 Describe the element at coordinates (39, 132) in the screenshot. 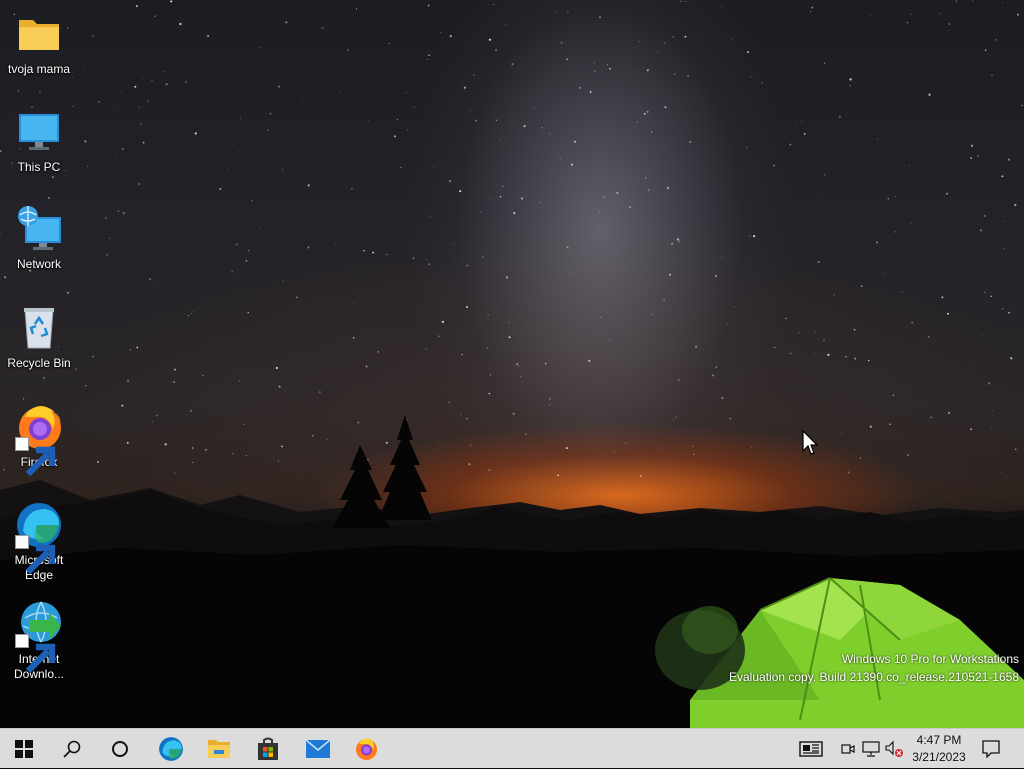

I see `monitor-icon` at that location.